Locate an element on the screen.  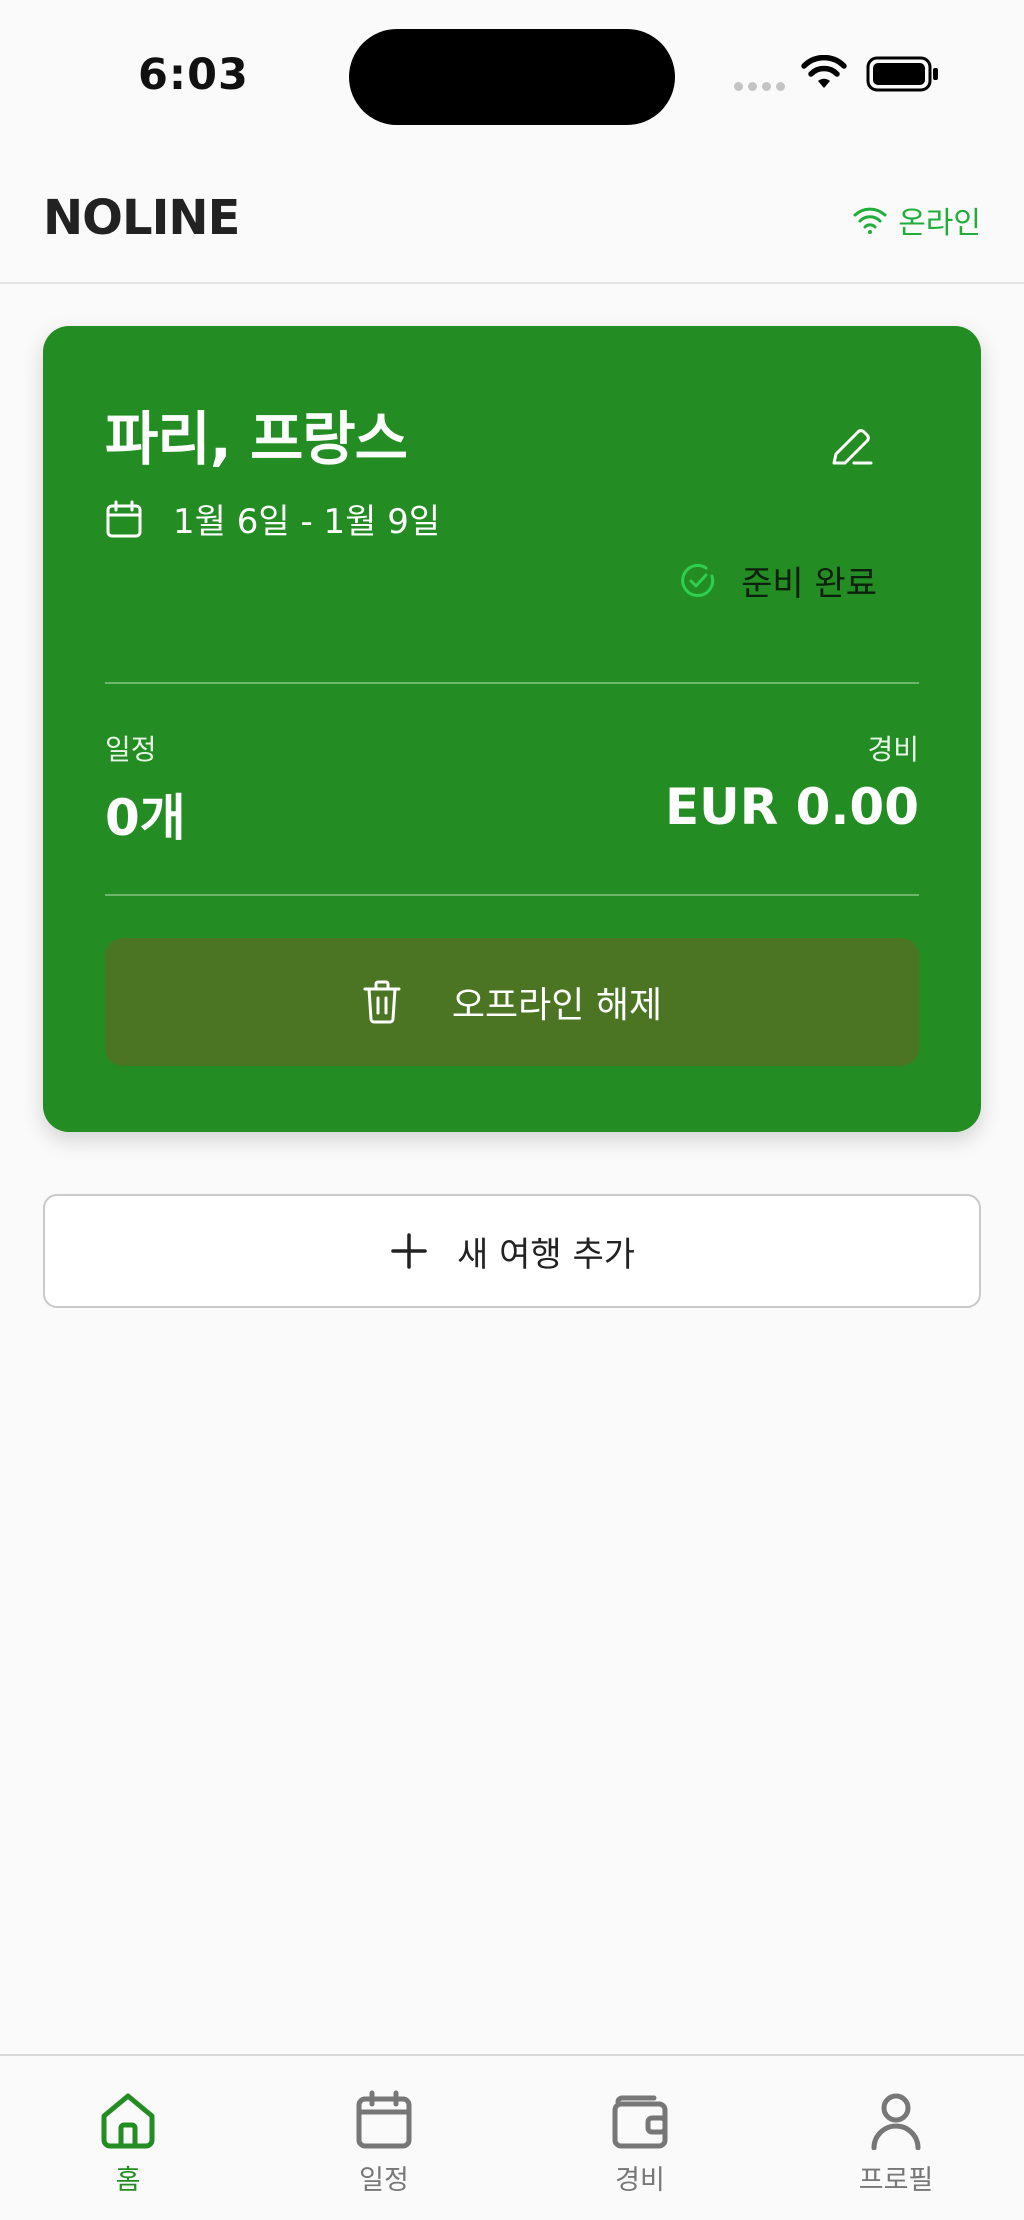
connection-status: 온라인 is located at coordinates (916, 220).